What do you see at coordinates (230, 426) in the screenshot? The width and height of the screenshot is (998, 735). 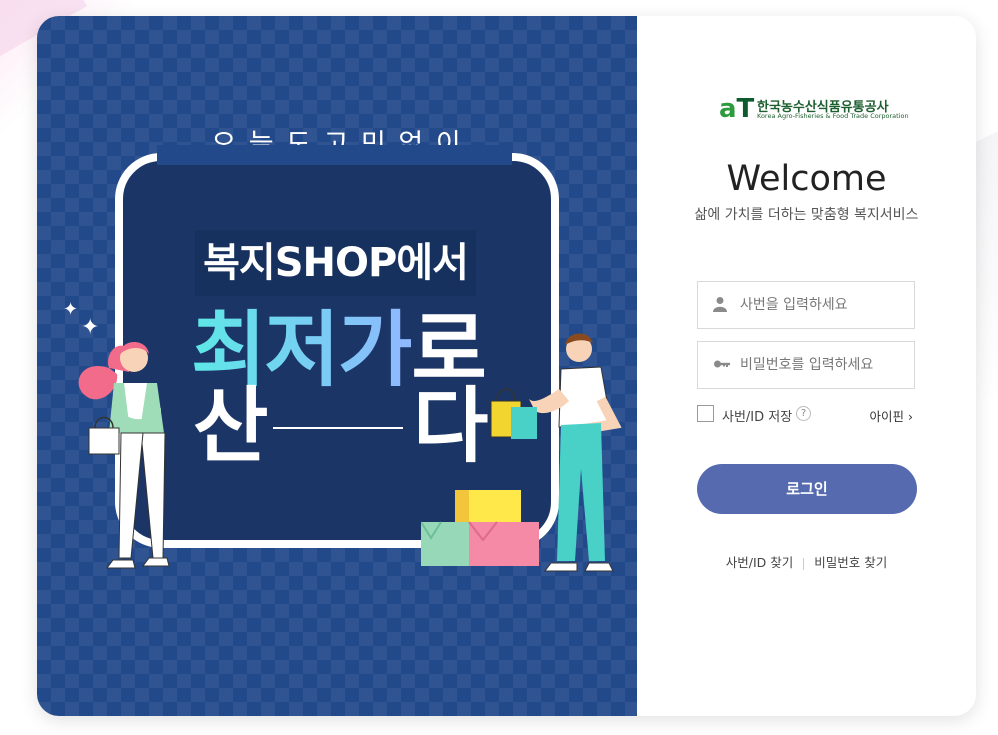 I see `headline-line2-left: 산` at bounding box center [230, 426].